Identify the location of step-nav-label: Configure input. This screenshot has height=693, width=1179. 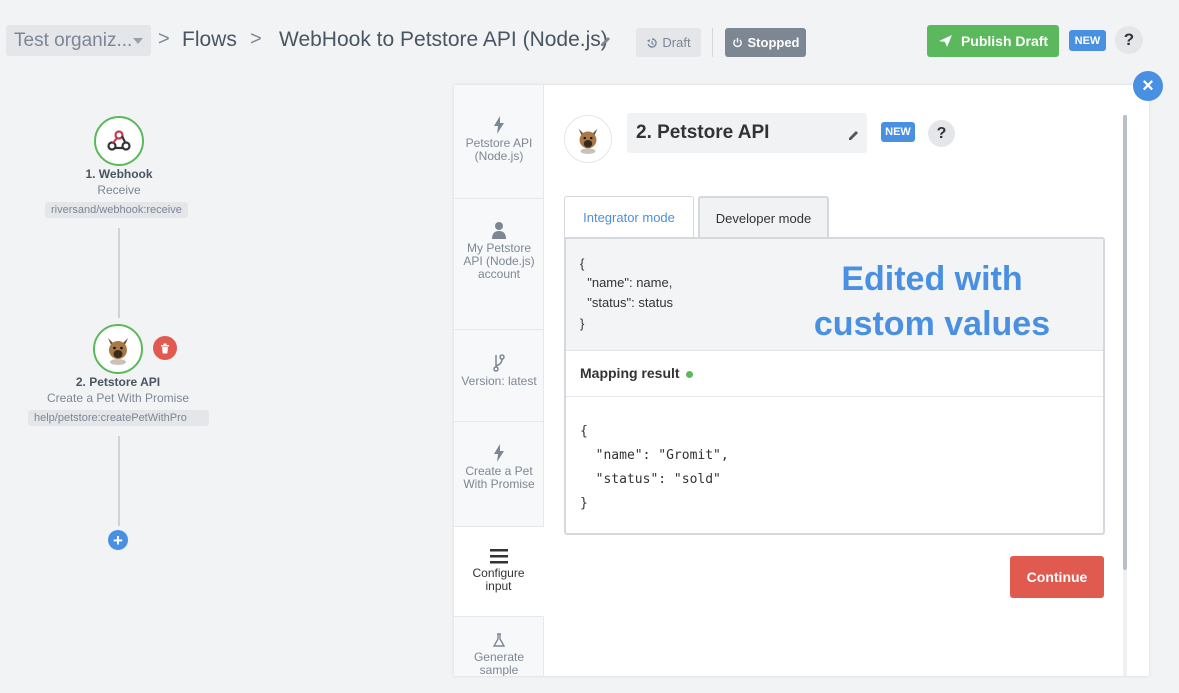
(498, 579).